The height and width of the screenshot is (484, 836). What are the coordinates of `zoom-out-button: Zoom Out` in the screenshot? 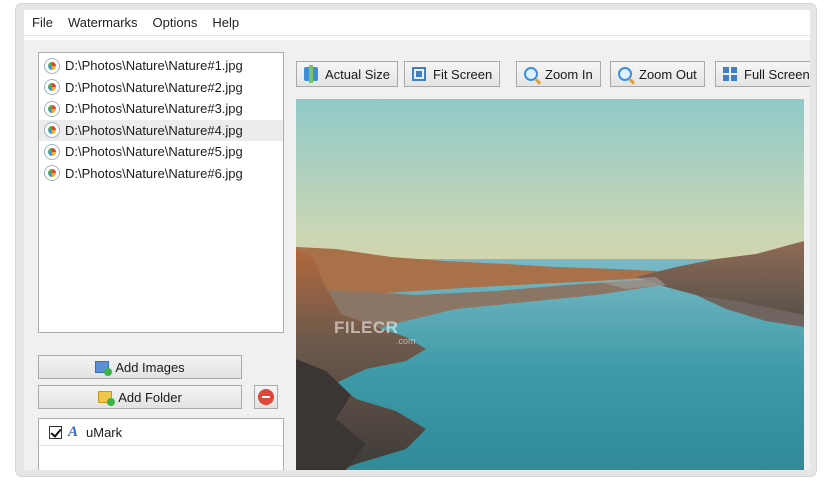 It's located at (657, 74).